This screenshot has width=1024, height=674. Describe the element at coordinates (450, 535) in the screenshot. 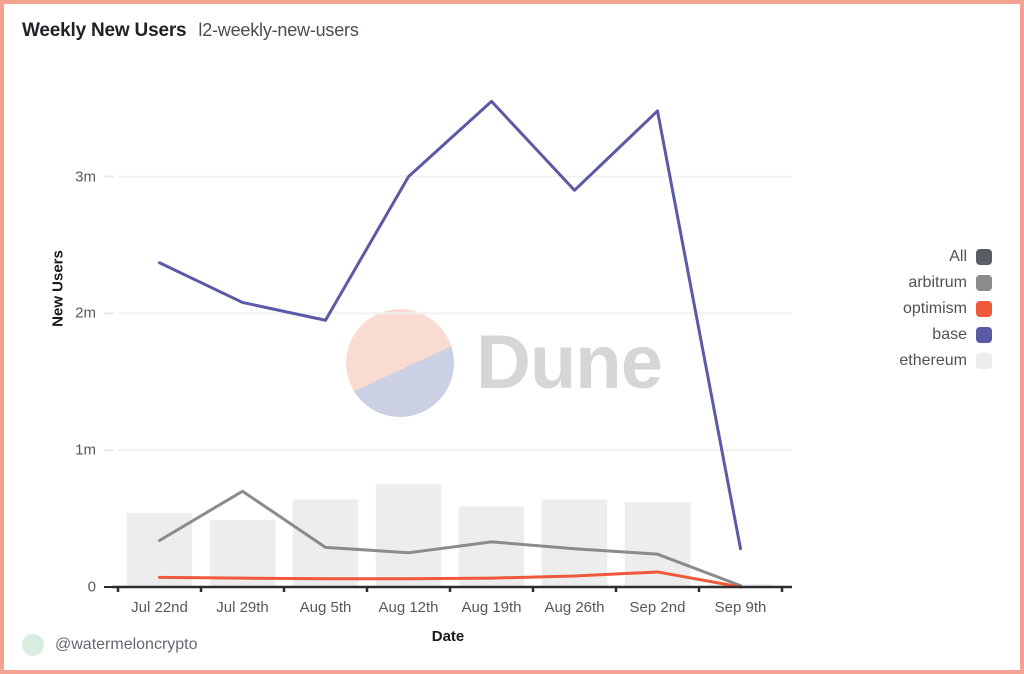

I see `bar-series-ethereum` at that location.